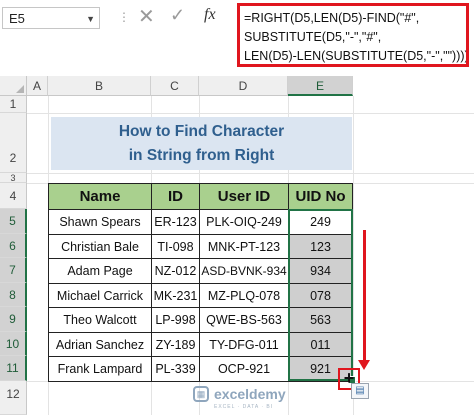 The width and height of the screenshot is (474, 415). Describe the element at coordinates (201, 155) in the screenshot. I see `title-line-2: in String from Right` at that location.